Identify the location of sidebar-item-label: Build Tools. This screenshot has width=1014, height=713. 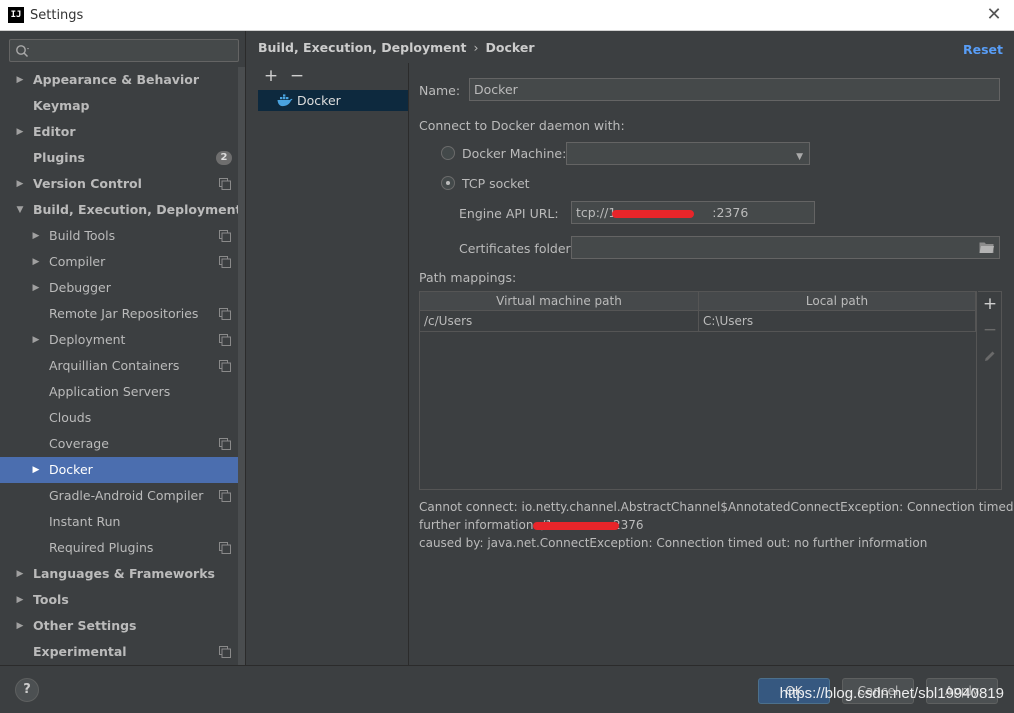
(82, 235).